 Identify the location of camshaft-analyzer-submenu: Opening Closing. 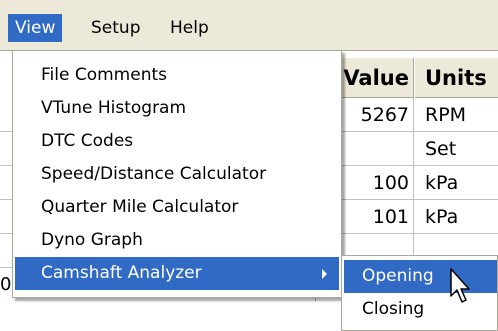
(419, 293).